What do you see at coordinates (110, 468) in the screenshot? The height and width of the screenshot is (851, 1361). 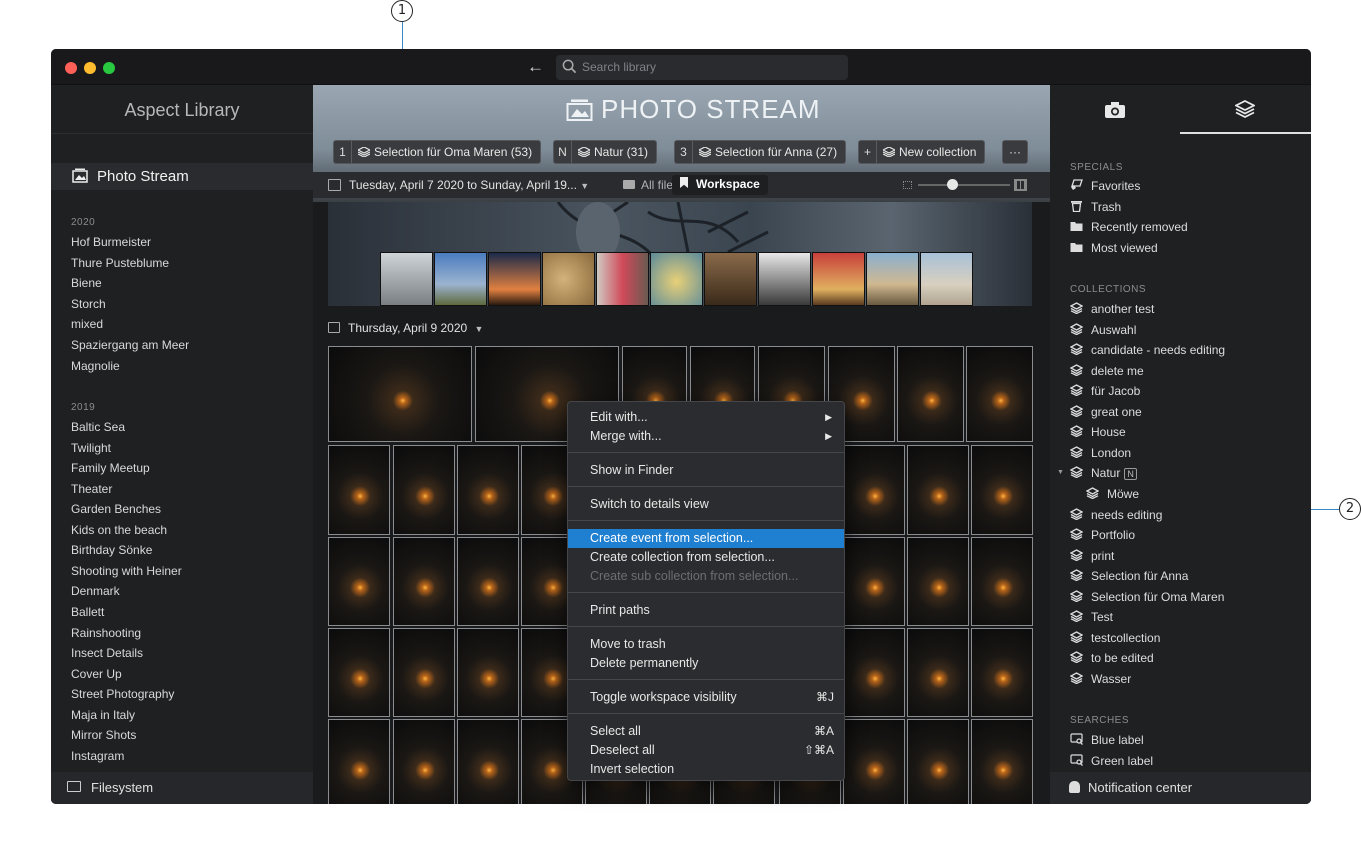 I see `sidebar-item: Family Meetup` at bounding box center [110, 468].